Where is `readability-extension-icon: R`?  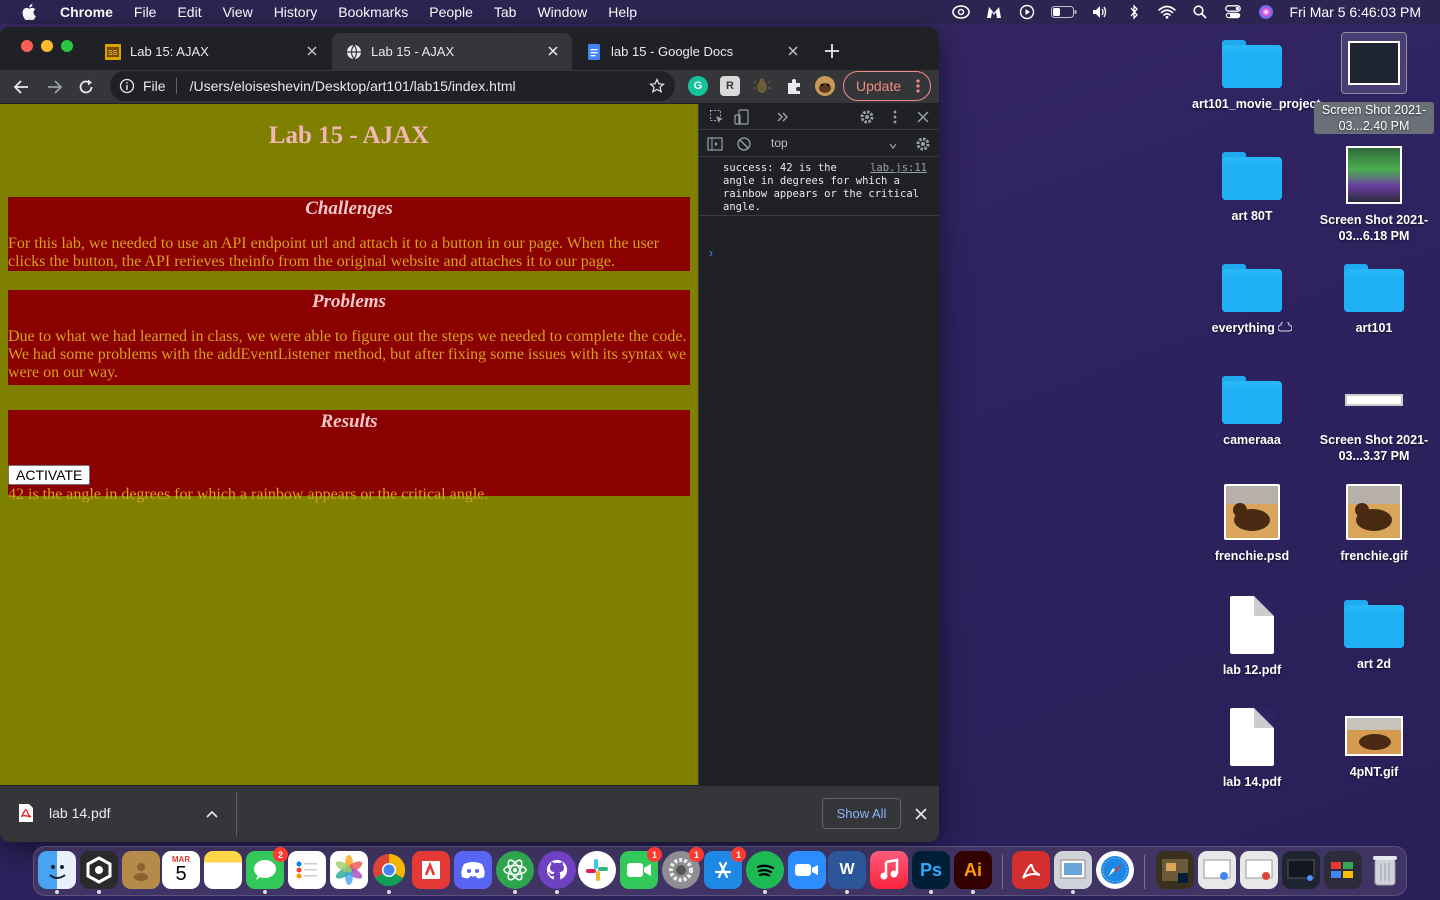
readability-extension-icon: R is located at coordinates (730, 86).